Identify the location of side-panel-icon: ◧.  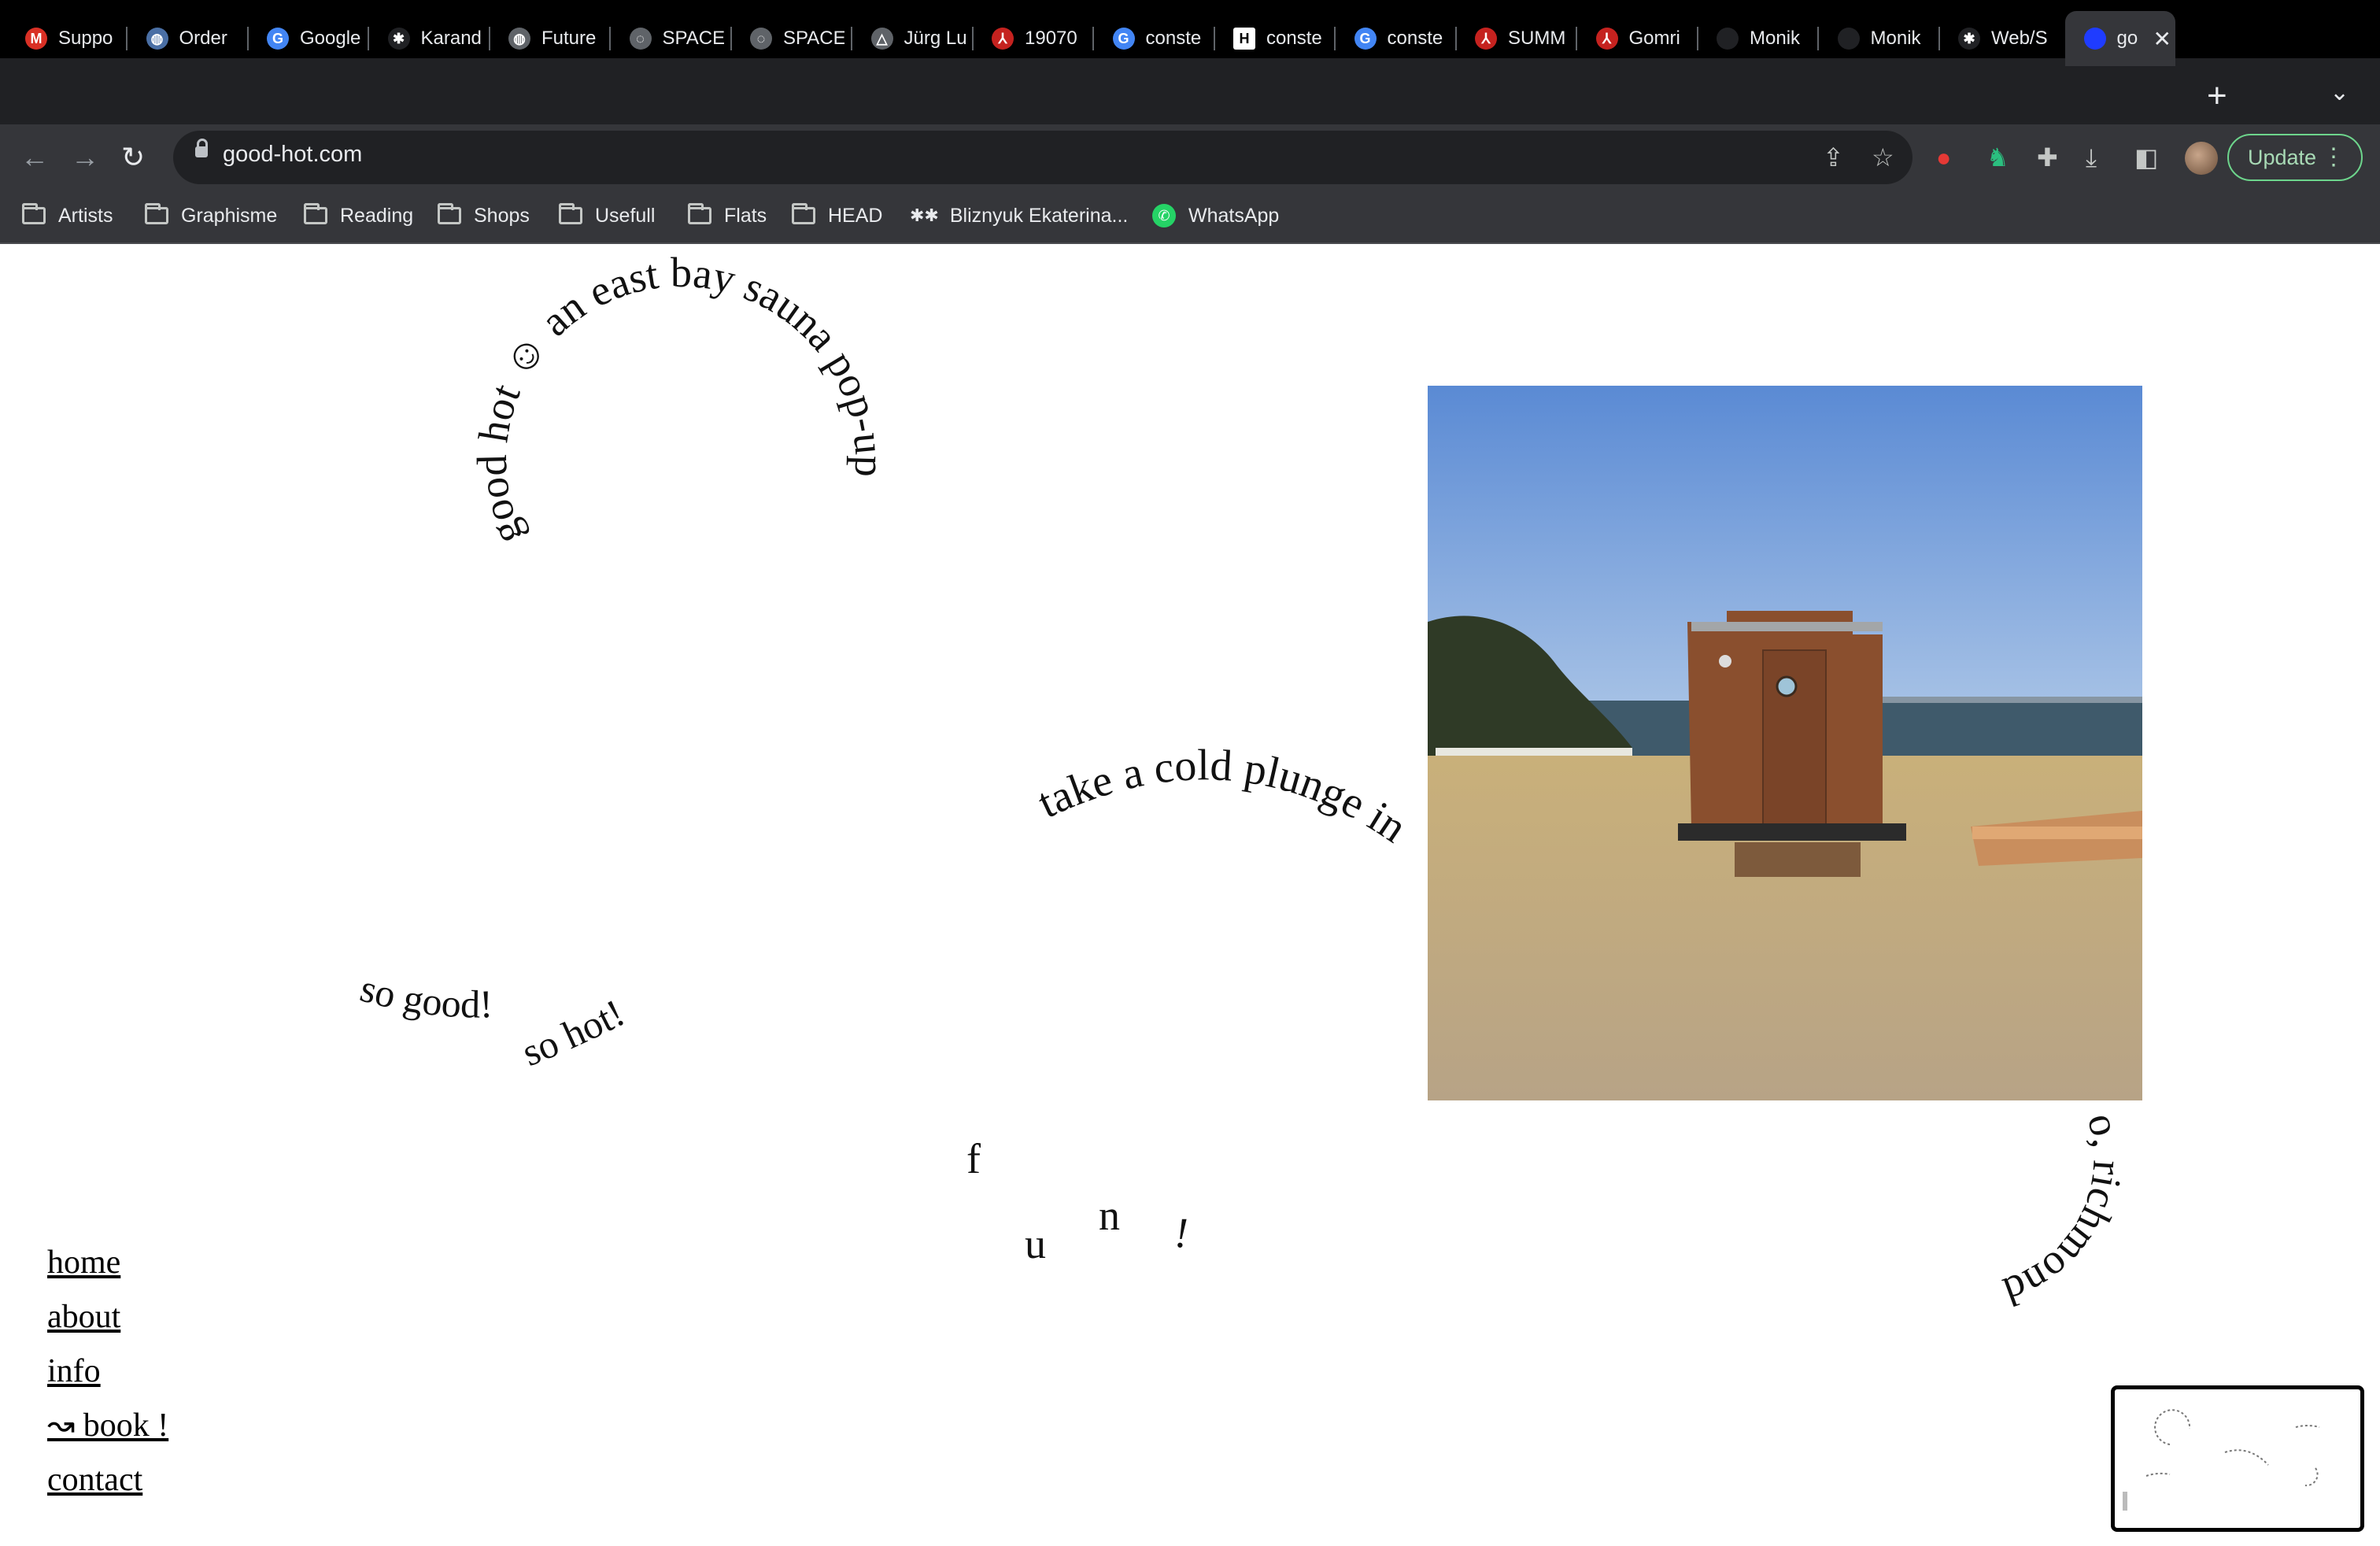
(2146, 157).